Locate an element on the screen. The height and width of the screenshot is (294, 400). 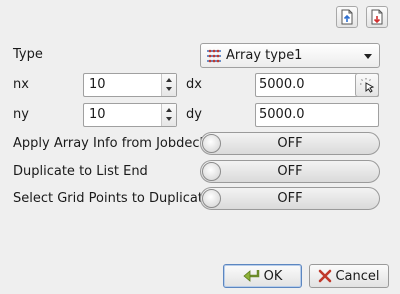
import-button is located at coordinates (347, 17).